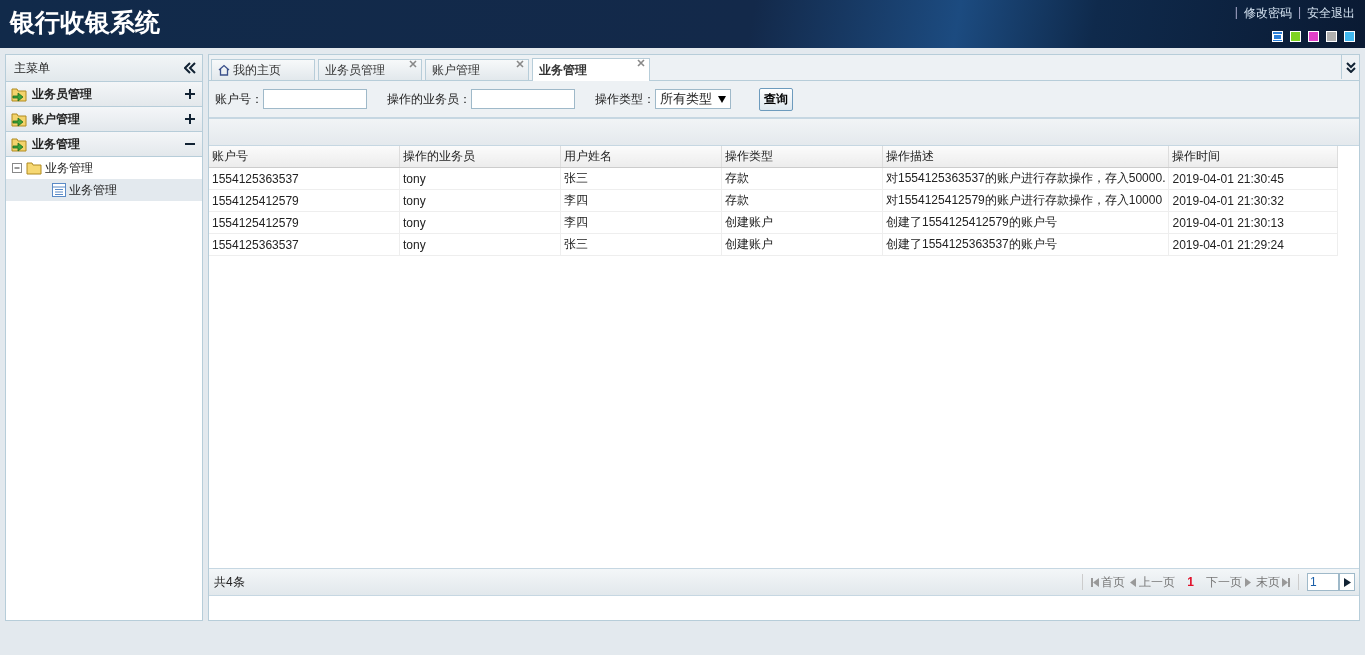 The image size is (1365, 655). What do you see at coordinates (563, 70) in the screenshot?
I see `tab-label: 业务管理` at bounding box center [563, 70].